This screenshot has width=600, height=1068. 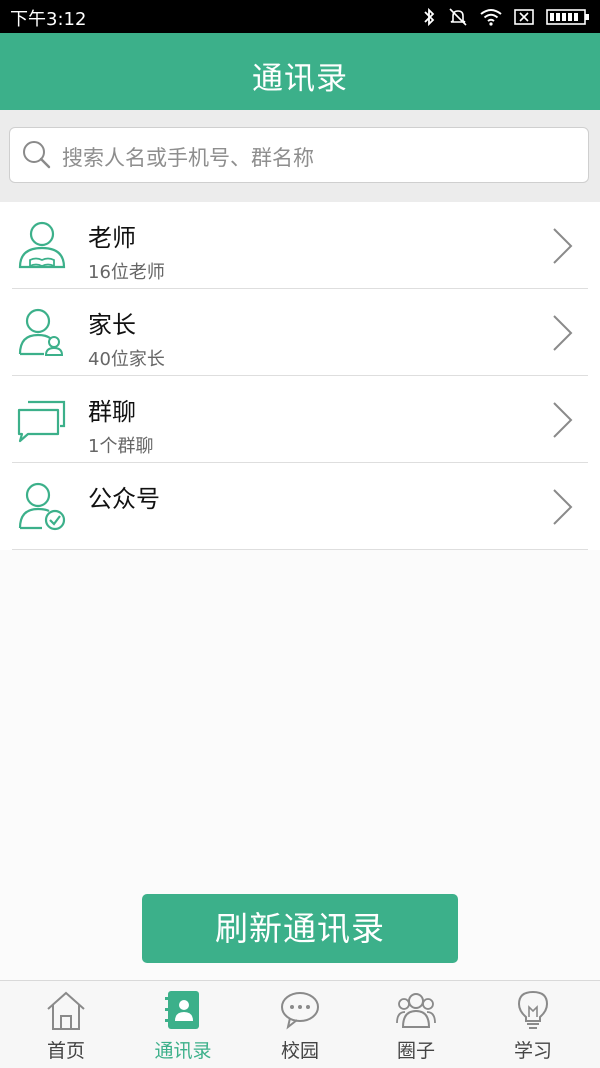 I want to click on people-icon, so click(x=416, y=1010).